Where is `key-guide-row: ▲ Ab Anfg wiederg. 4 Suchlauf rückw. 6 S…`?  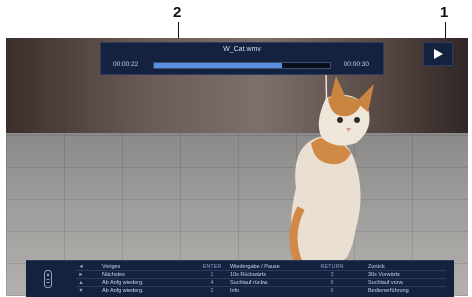
key-guide-row: ▲ Ab Anfg wiederg. 4 Suchlauf rückw. 6 S… is located at coordinates (261, 283).